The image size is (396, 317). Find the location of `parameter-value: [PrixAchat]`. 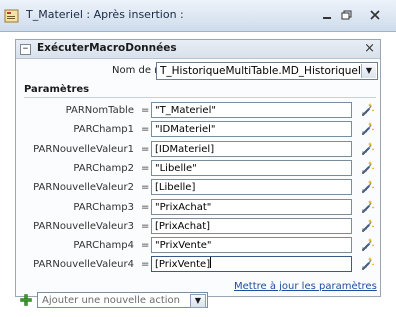

parameter-value: [PrixAchat] is located at coordinates (183, 226).